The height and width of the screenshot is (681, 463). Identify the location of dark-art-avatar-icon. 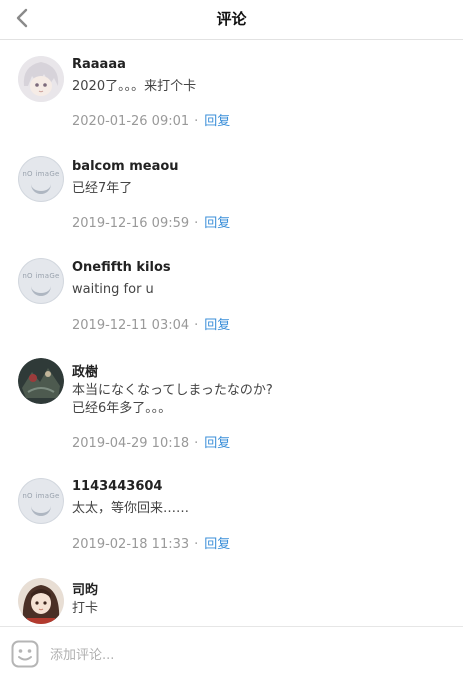
(41, 381).